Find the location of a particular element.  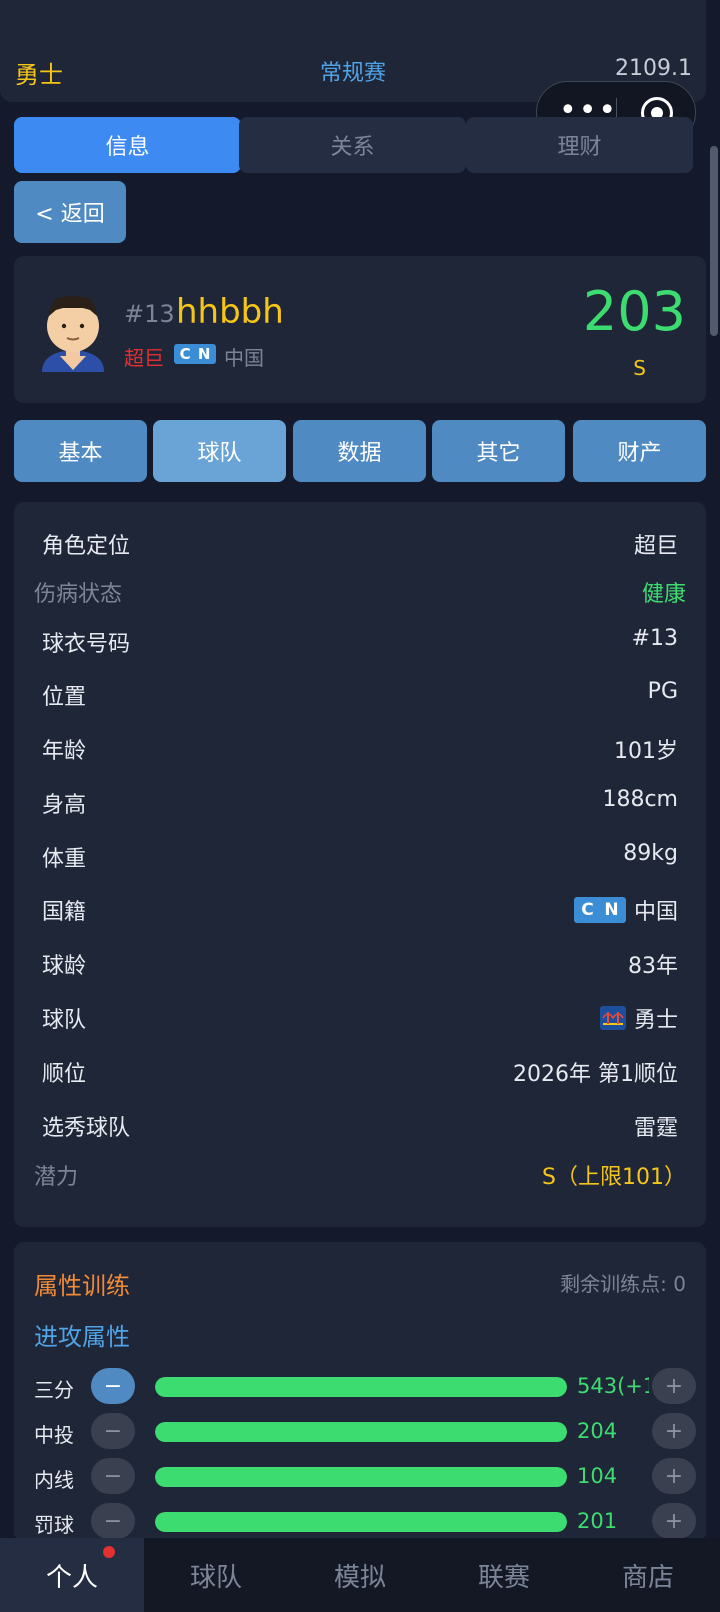

profile-subtabs: 基本 球队 数据 其它 财产 is located at coordinates (360, 451).